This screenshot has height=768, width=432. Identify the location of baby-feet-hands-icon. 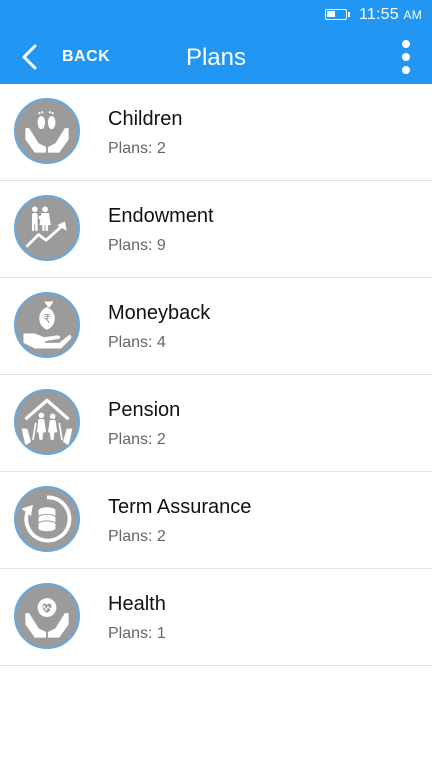
(47, 131).